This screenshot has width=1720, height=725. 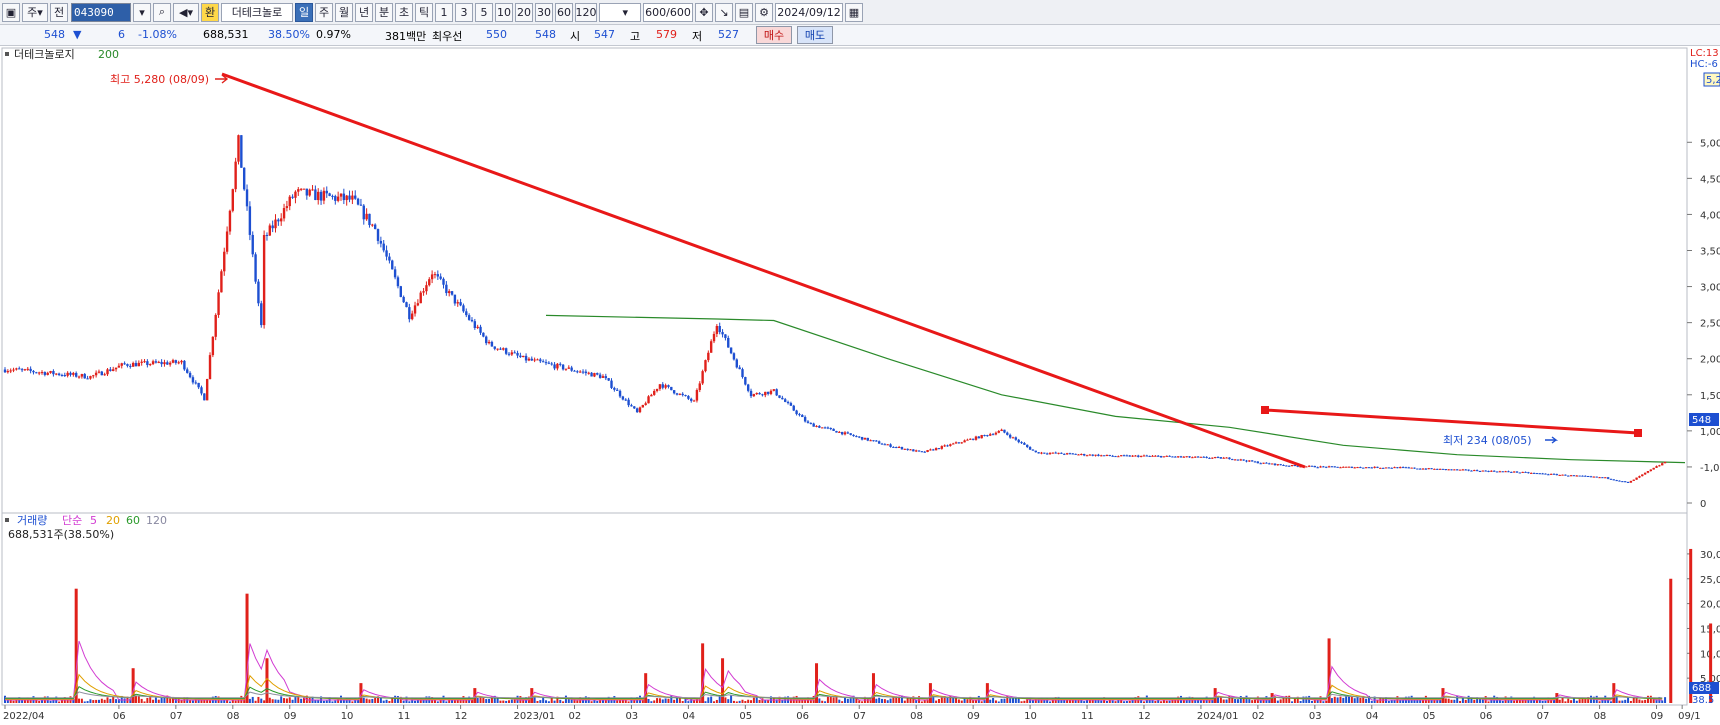 I want to click on interval-60: 60, so click(x=564, y=12).